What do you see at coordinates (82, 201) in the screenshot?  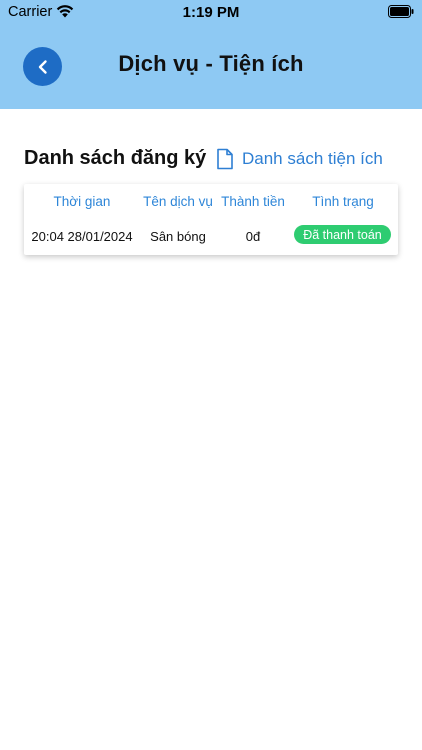 I see `column-header-time: Thời gian` at bounding box center [82, 201].